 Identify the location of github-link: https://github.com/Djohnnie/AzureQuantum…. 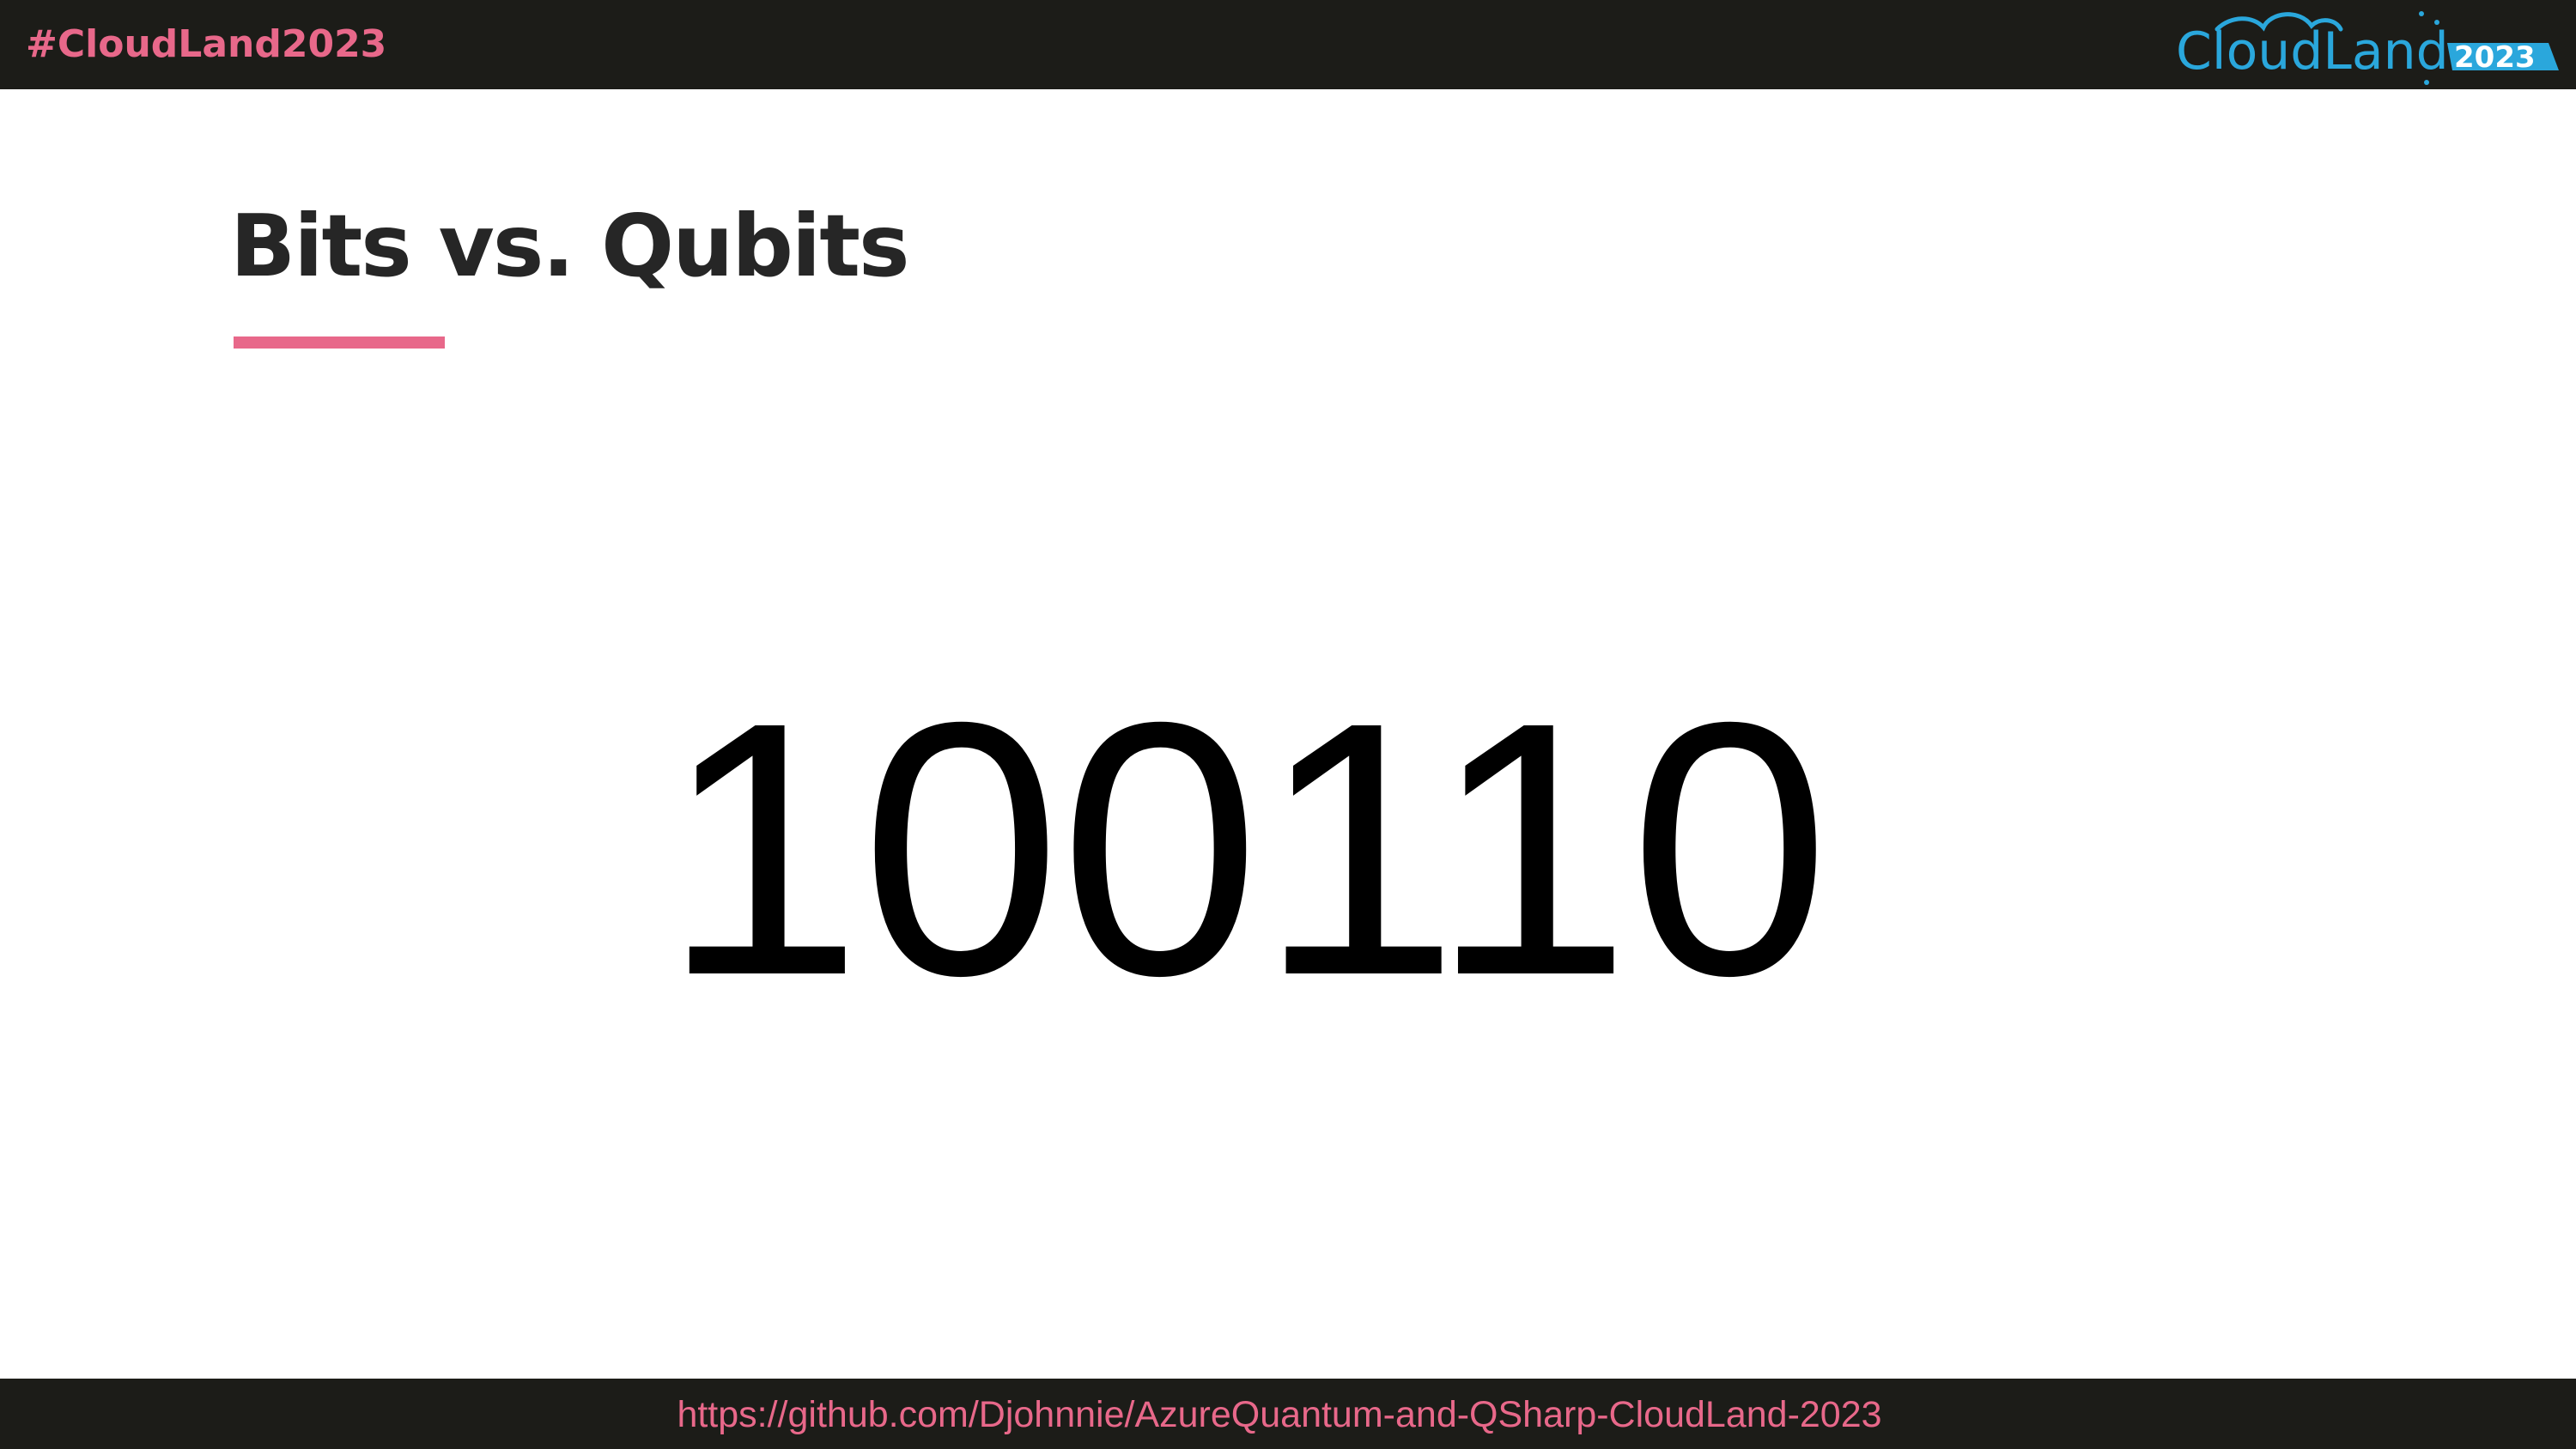
(1279, 1415).